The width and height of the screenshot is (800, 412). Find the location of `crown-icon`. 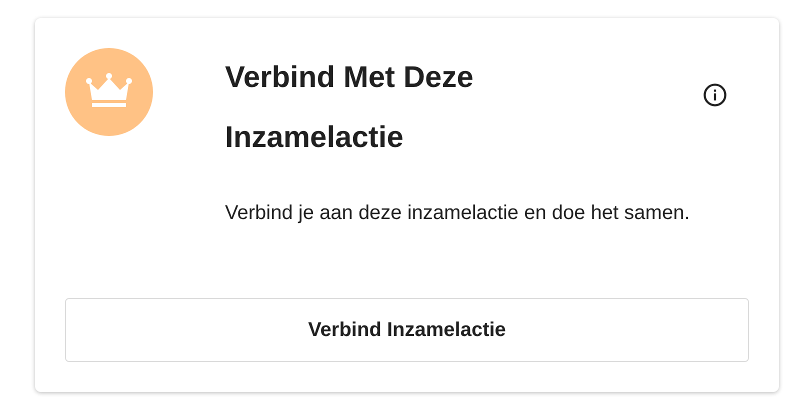

crown-icon is located at coordinates (109, 92).